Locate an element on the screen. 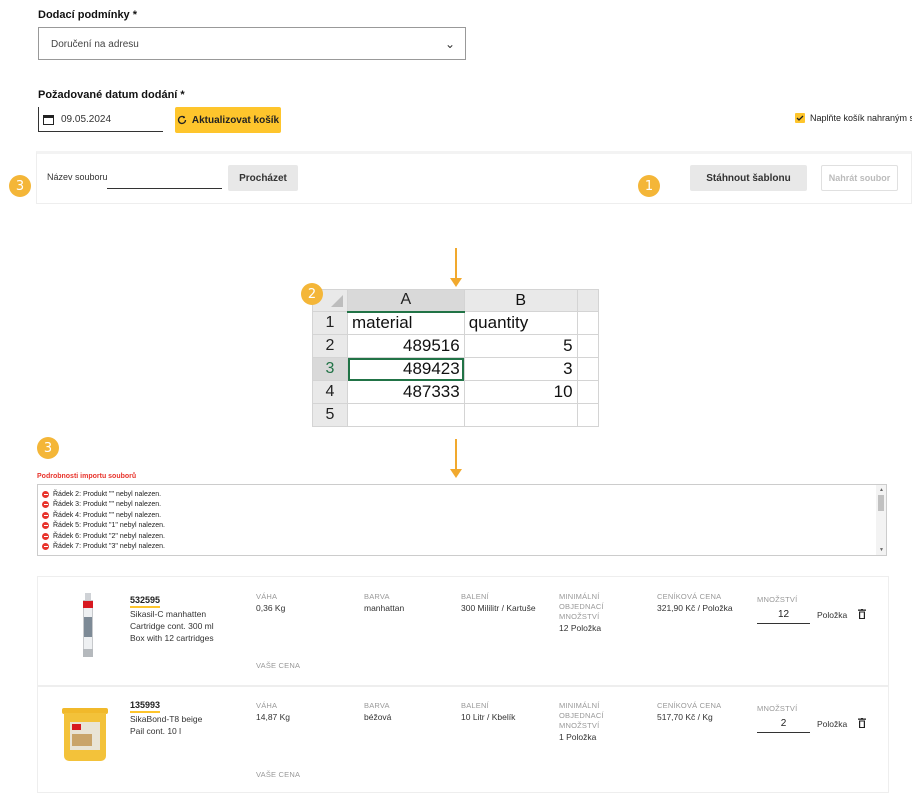 The image size is (912, 793). browse-button: Procházet is located at coordinates (263, 178).